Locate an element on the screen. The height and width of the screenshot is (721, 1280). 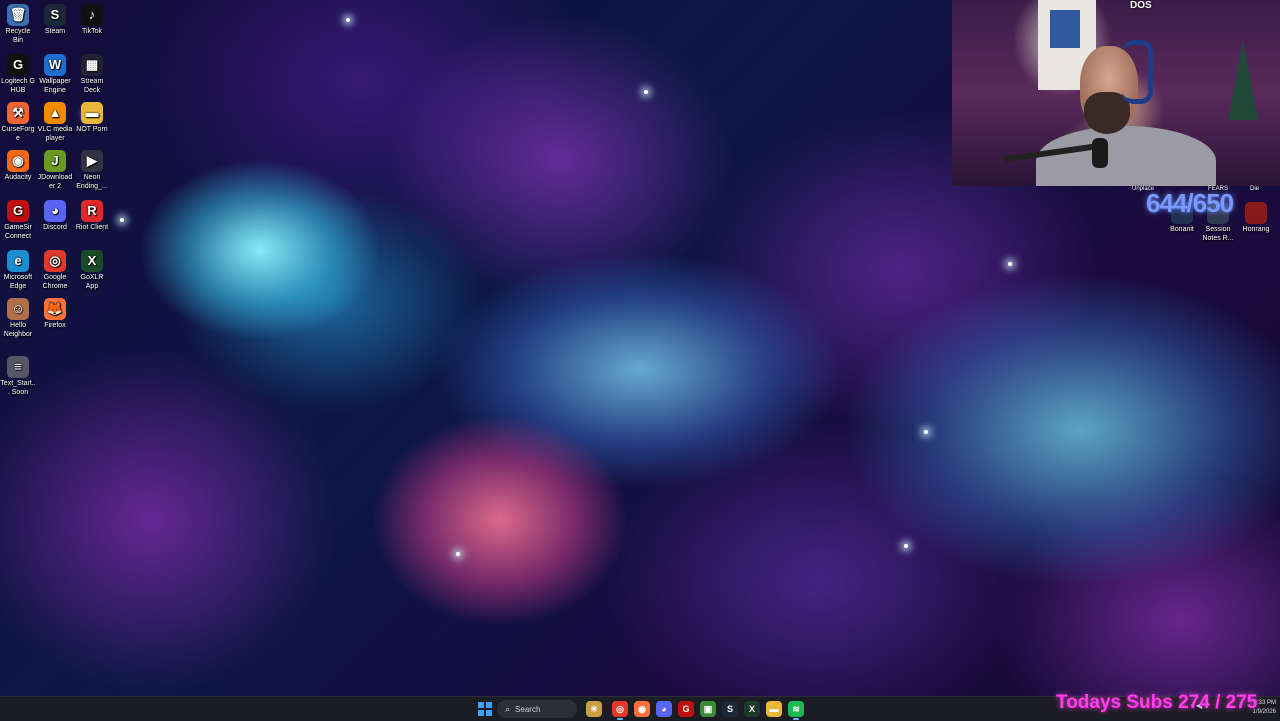
search-icon: ⌕ is located at coordinates (508, 708).